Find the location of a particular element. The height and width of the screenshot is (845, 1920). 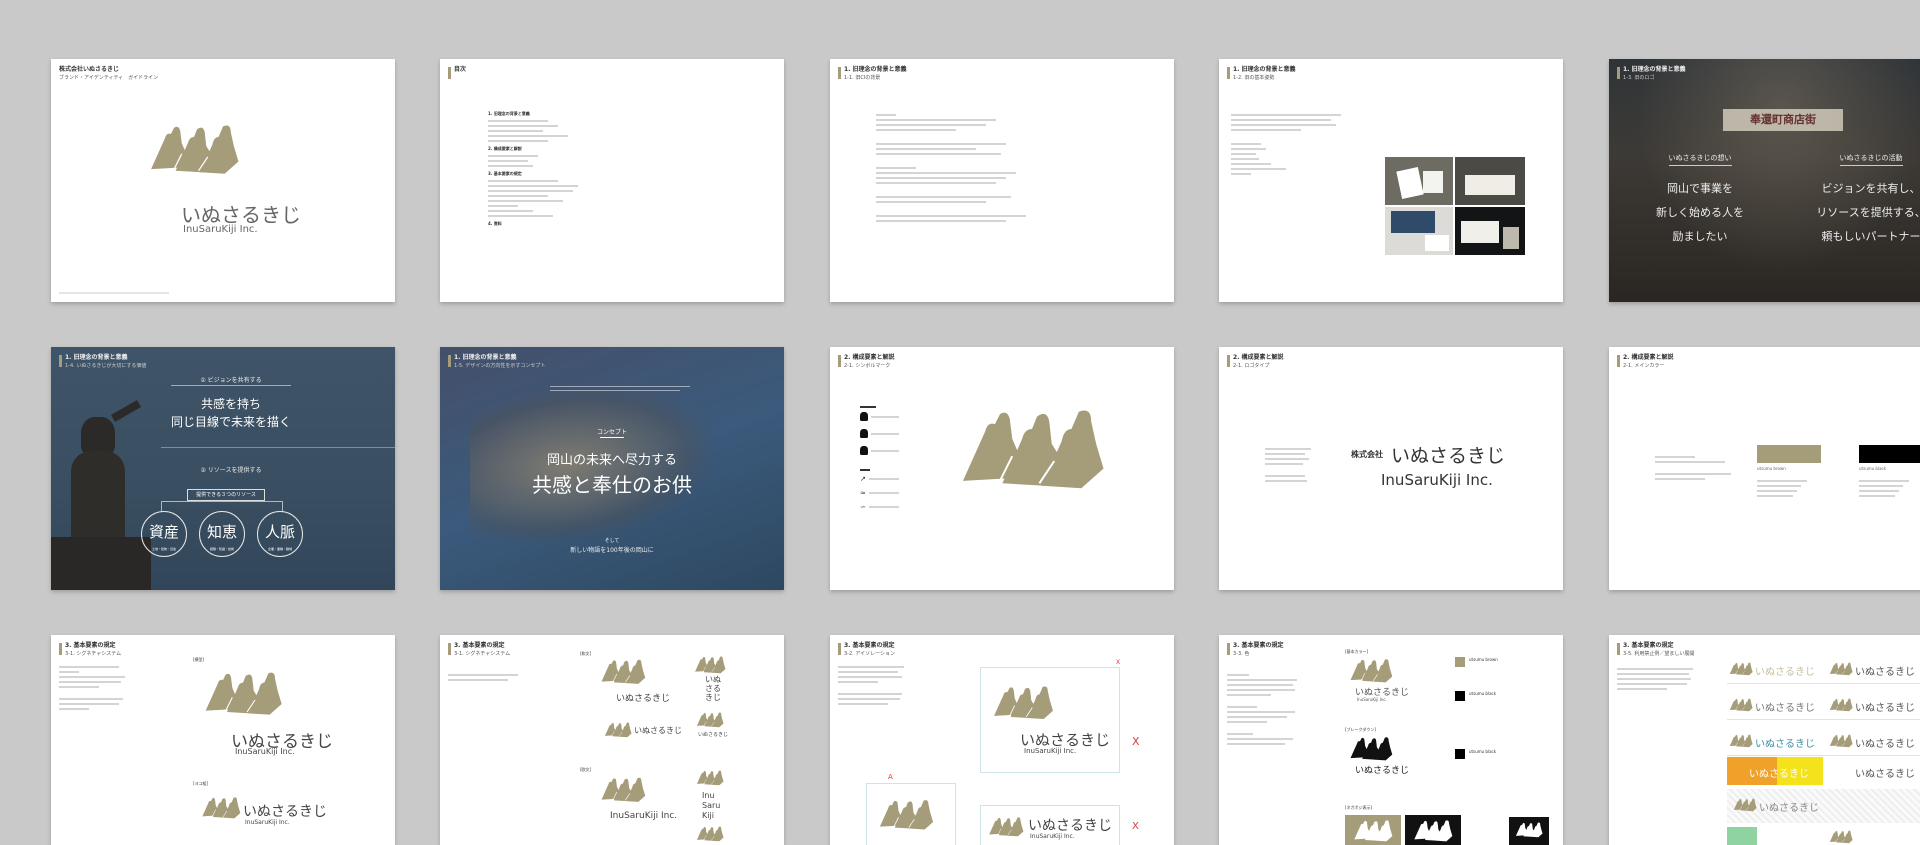

brown-swatch is located at coordinates (1789, 454).